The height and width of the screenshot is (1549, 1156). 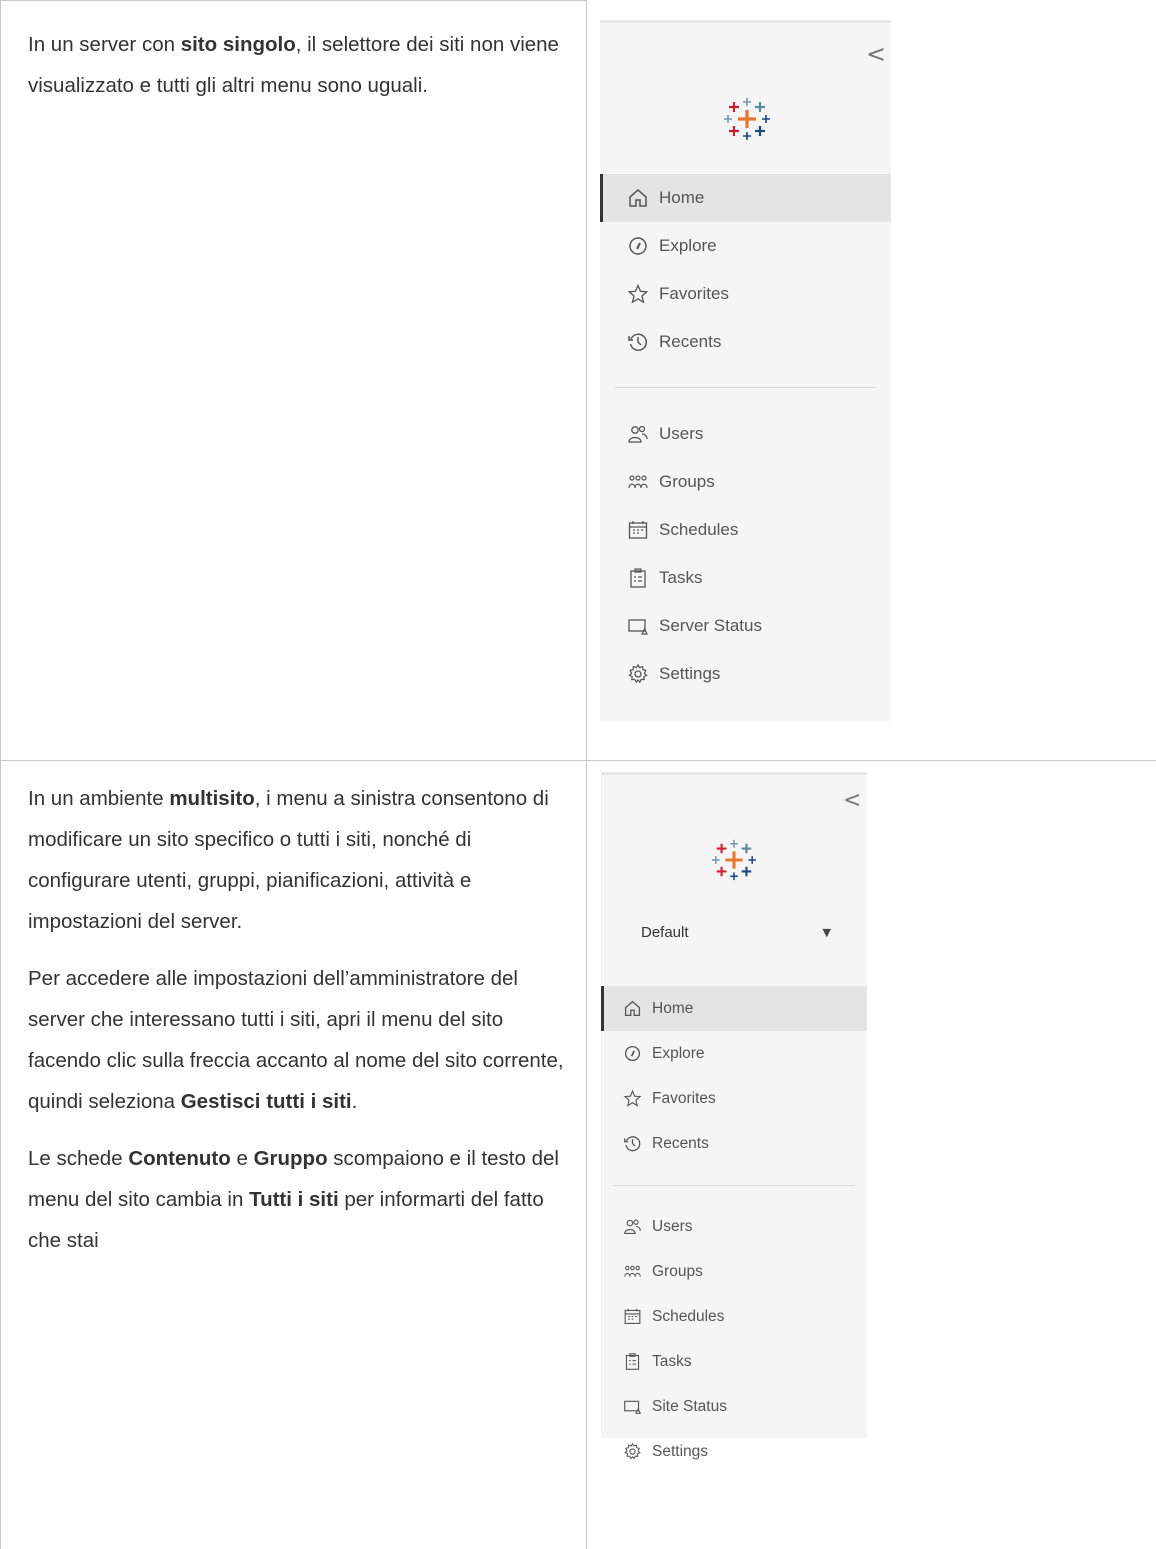 What do you see at coordinates (104, 44) in the screenshot?
I see `text-run: In un server con` at bounding box center [104, 44].